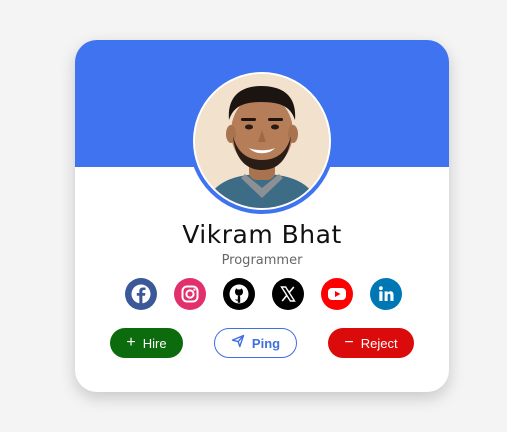 The height and width of the screenshot is (432, 507). Describe the element at coordinates (288, 294) in the screenshot. I see `x-icon` at that location.